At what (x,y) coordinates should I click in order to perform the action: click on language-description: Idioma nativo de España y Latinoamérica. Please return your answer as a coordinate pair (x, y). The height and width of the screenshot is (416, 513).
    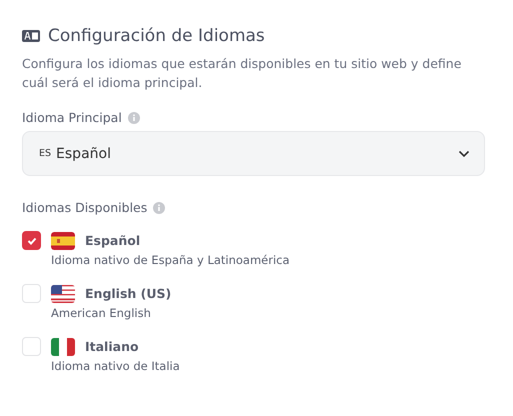
    Looking at the image, I should click on (171, 260).